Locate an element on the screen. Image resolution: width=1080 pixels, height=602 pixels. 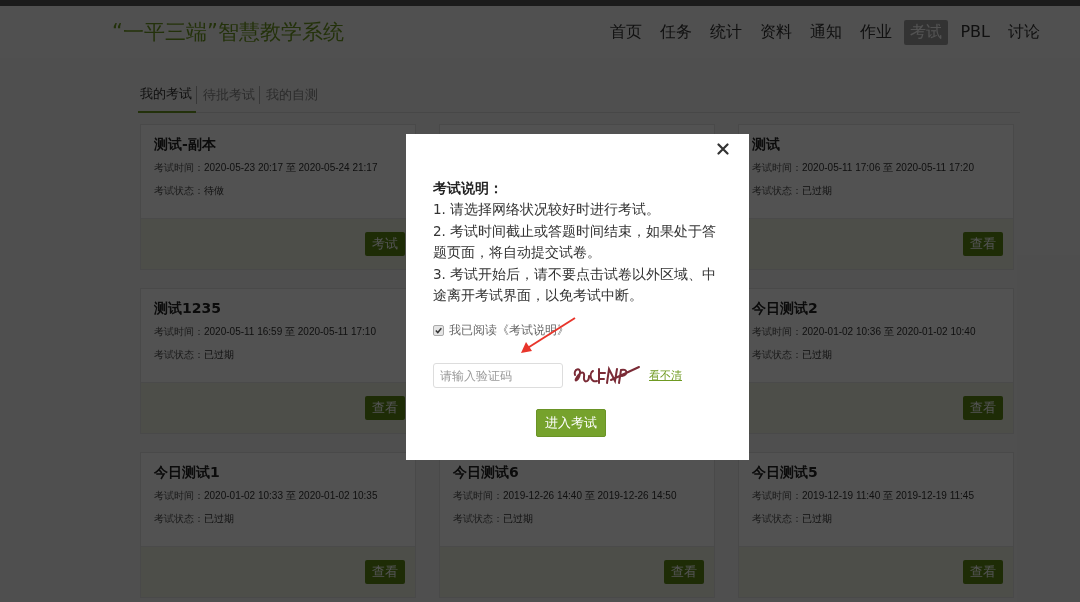
exam-time: 2020-05-11 17:06 至 2020-05-11 17:20 is located at coordinates (888, 167).